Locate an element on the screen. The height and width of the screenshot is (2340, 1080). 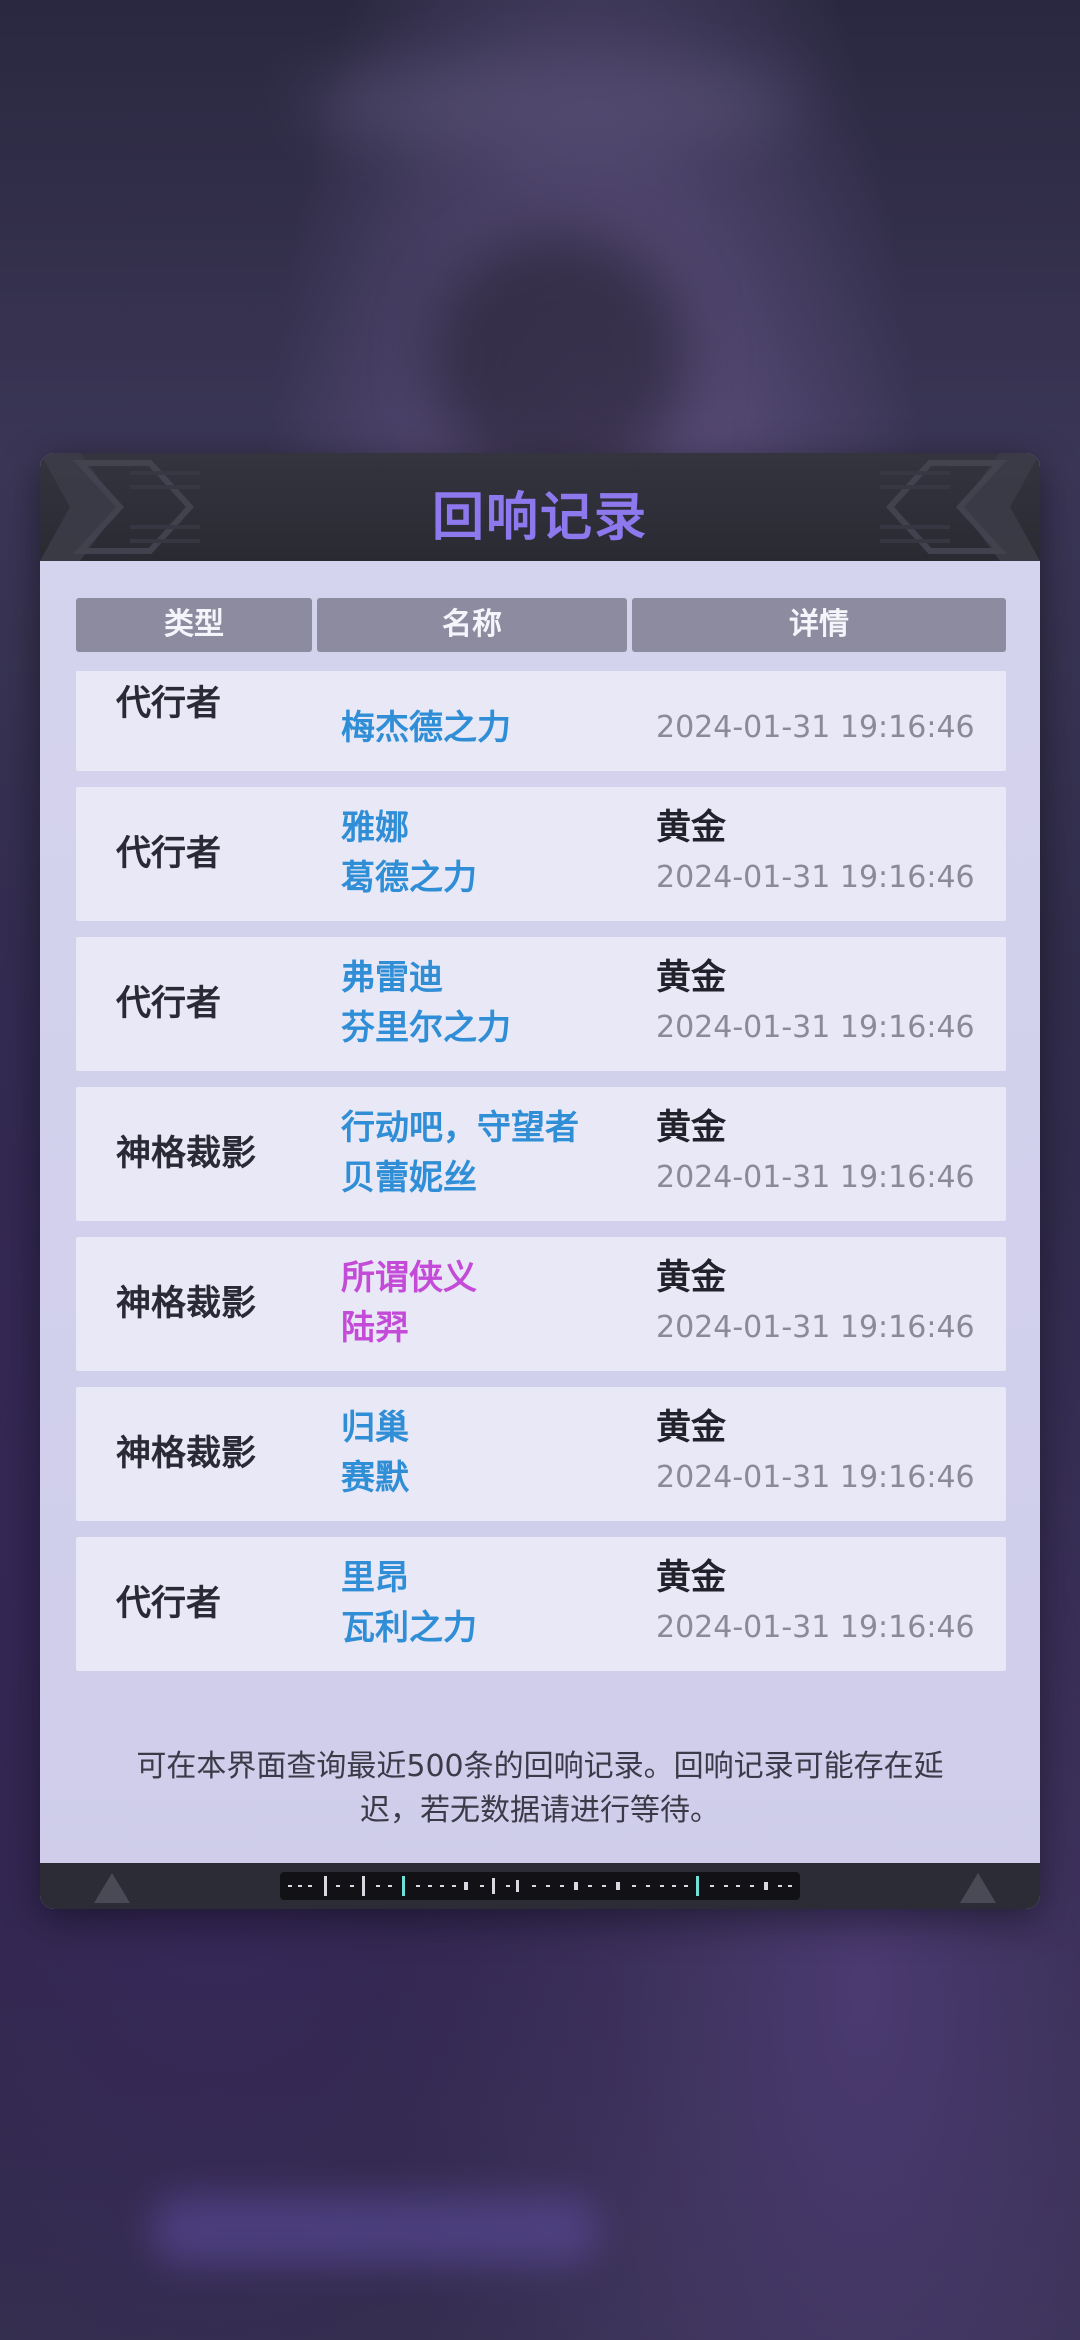
record-name-line2: 贝蕾妮丝 is located at coordinates (409, 1178).